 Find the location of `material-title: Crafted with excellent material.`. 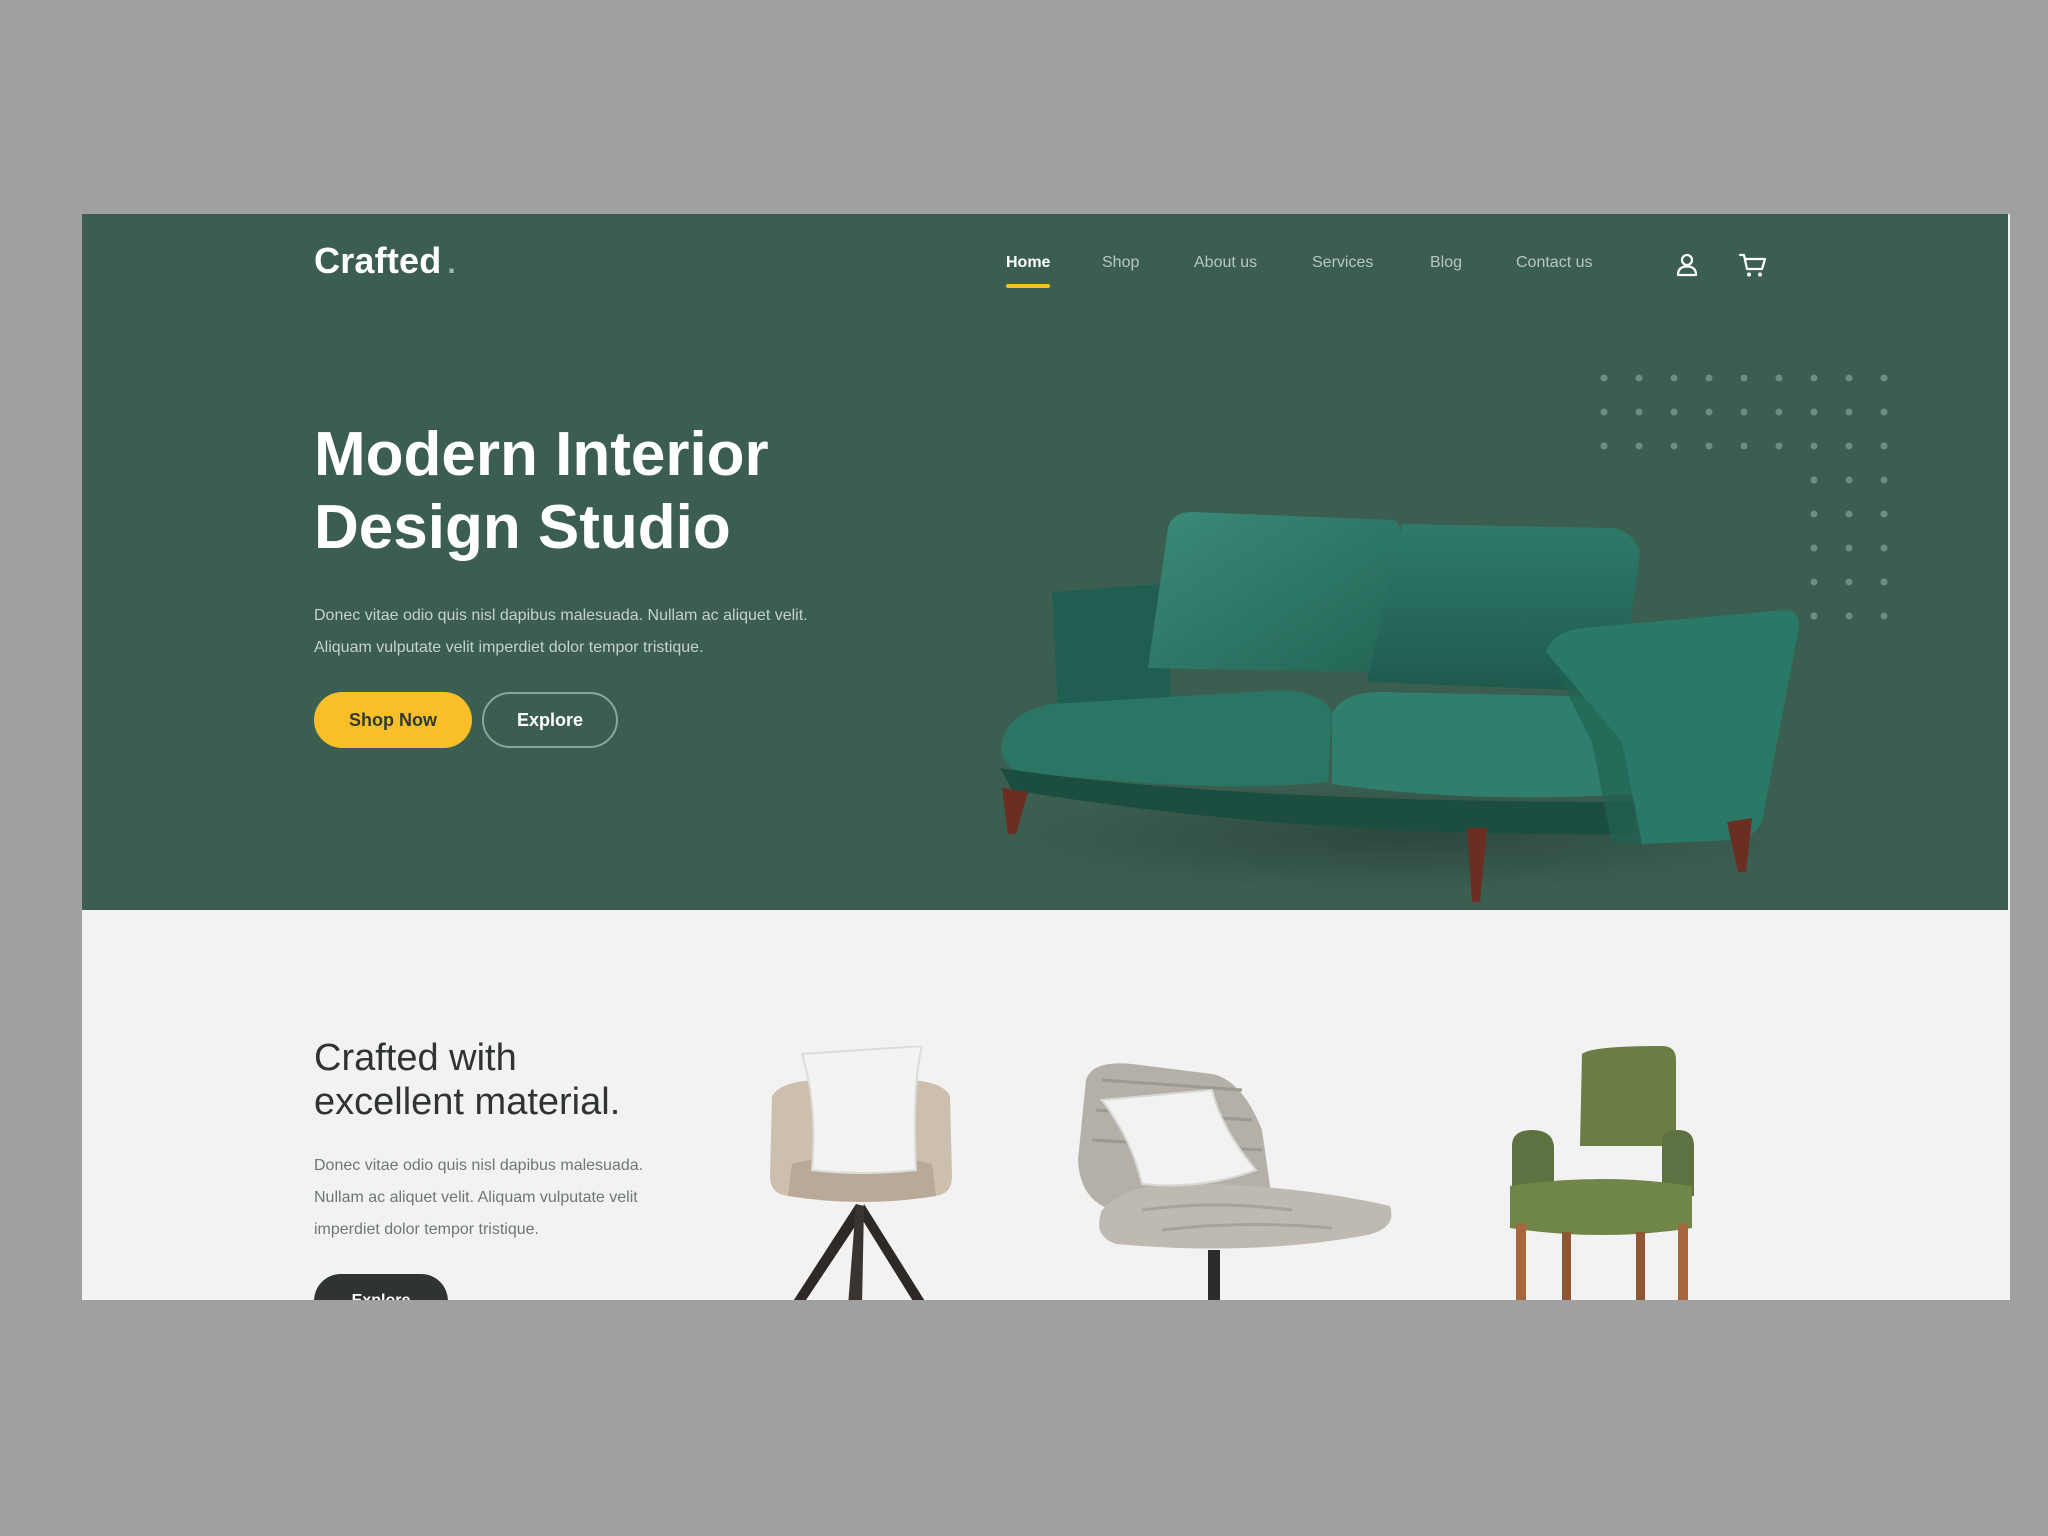

material-title: Crafted with excellent material. is located at coordinates (467, 1080).